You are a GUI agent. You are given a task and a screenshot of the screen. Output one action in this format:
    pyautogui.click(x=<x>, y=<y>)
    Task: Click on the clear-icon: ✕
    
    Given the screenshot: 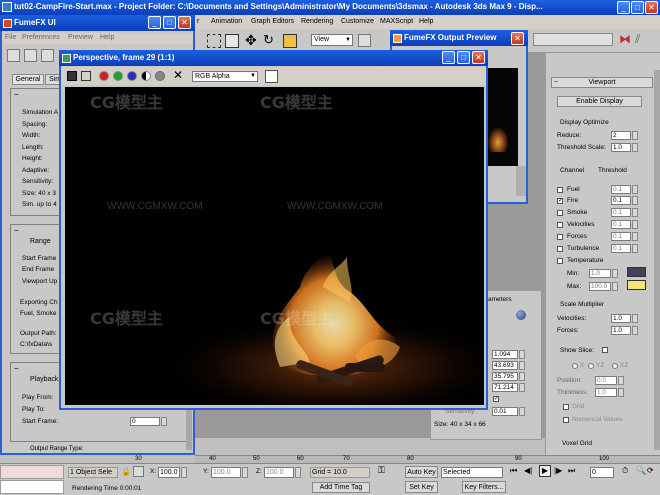 What is the action you would take?
    pyautogui.click(x=178, y=75)
    